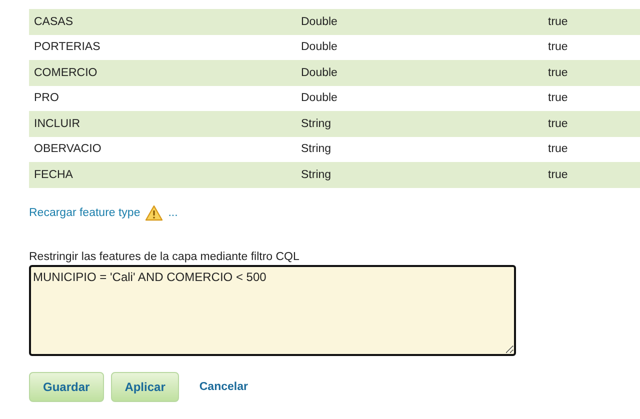 This screenshot has height=419, width=640. I want to click on table-cell-text: PRO, so click(47, 98).